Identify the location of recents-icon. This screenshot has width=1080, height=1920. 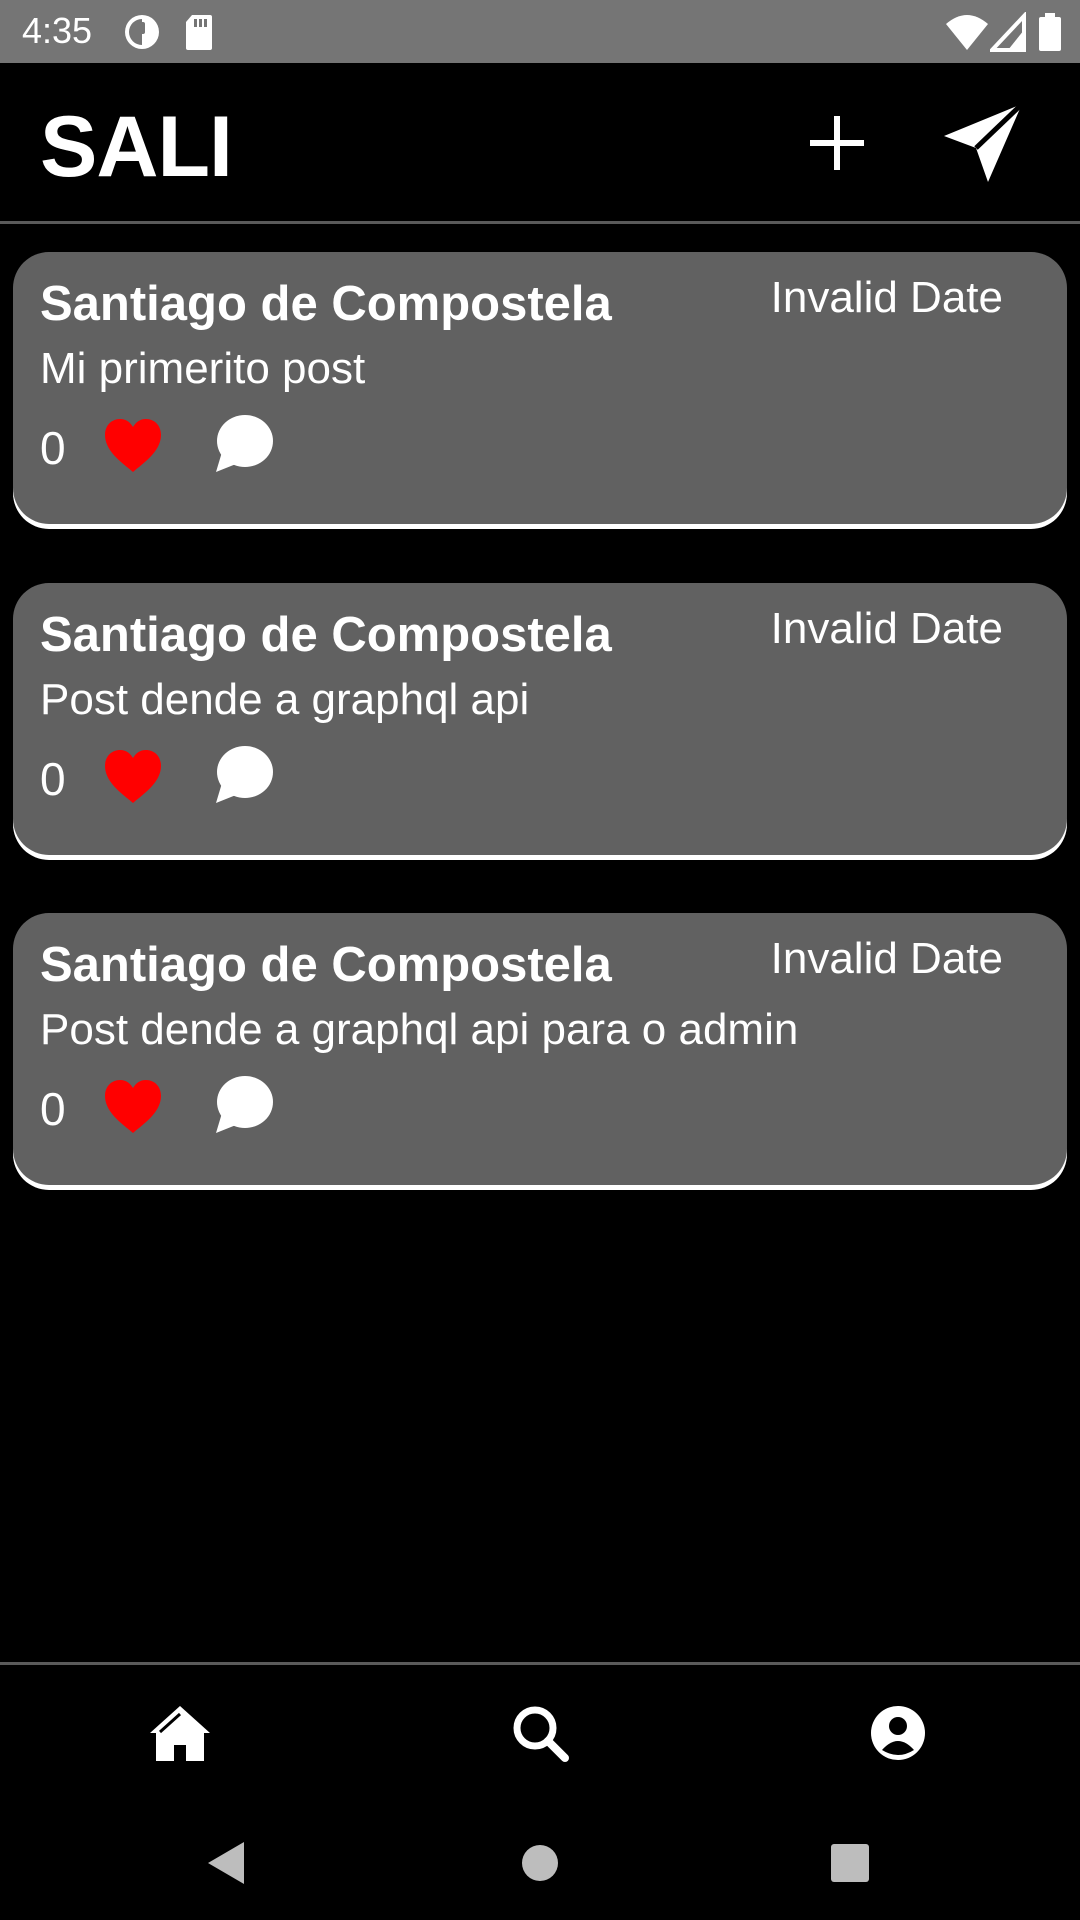
(850, 1863).